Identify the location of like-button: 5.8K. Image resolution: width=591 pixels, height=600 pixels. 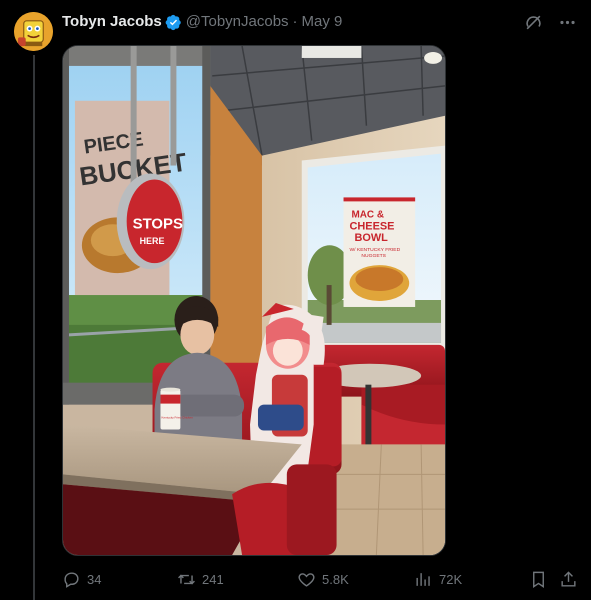
(323, 579).